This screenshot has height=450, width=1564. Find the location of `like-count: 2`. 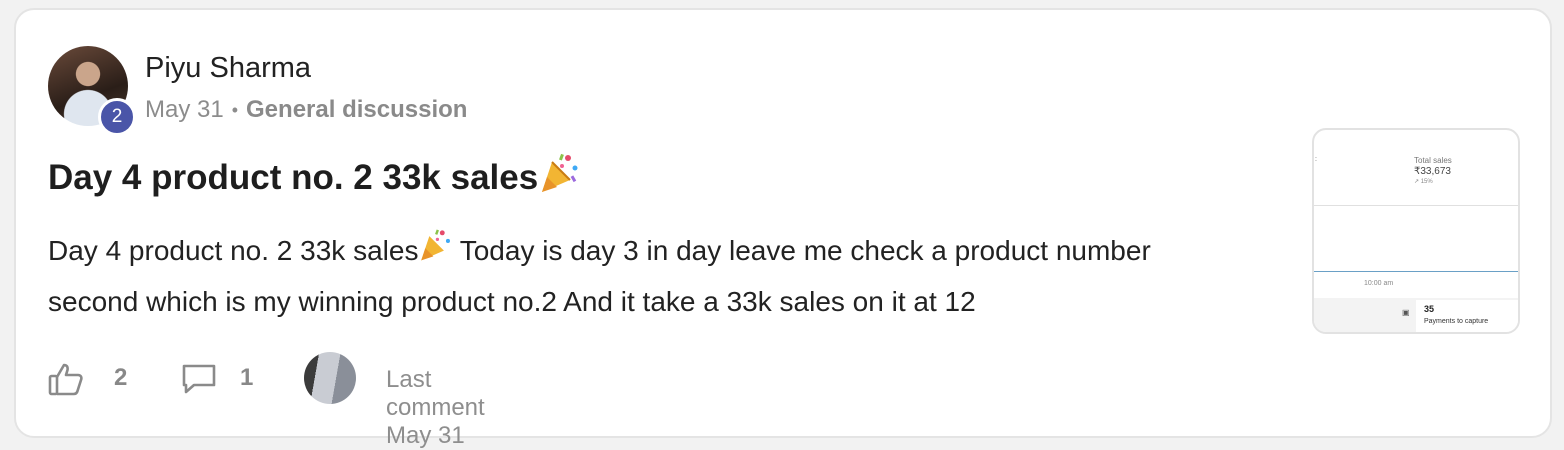

like-count: 2 is located at coordinates (121, 377).